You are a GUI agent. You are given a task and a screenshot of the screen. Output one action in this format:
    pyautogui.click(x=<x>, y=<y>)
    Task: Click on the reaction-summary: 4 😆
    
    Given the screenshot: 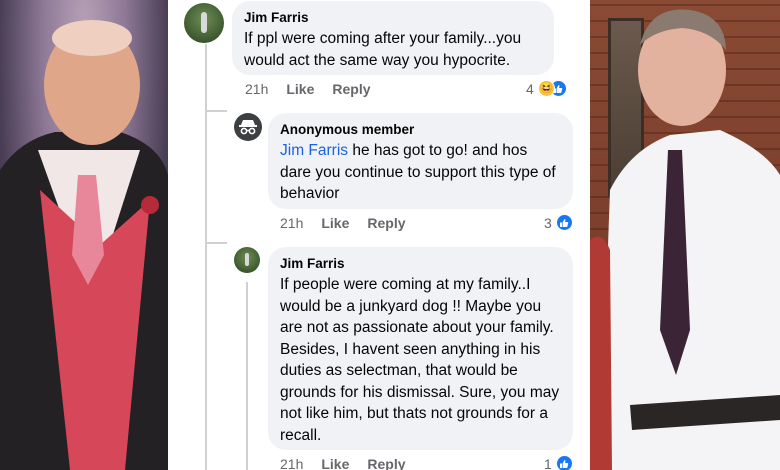 What is the action you would take?
    pyautogui.click(x=546, y=88)
    